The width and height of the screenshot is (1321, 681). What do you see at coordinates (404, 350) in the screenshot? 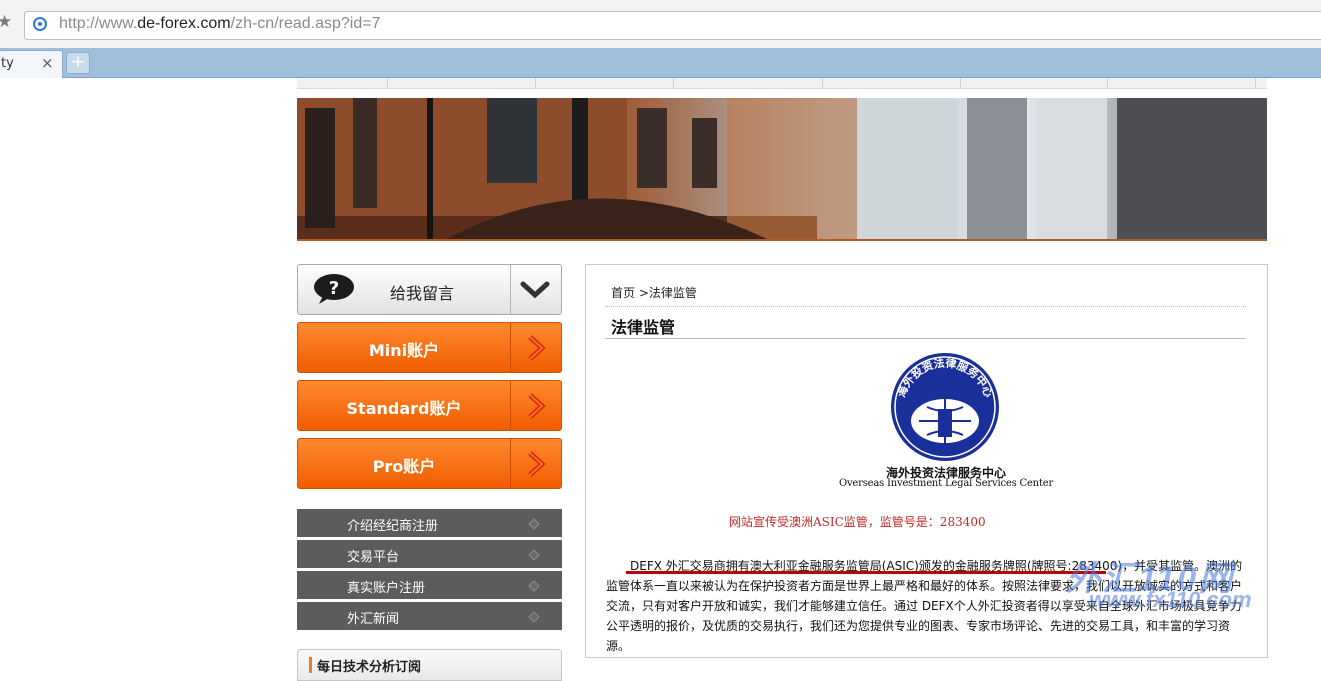
I see `account-label: Mini账户` at bounding box center [404, 350].